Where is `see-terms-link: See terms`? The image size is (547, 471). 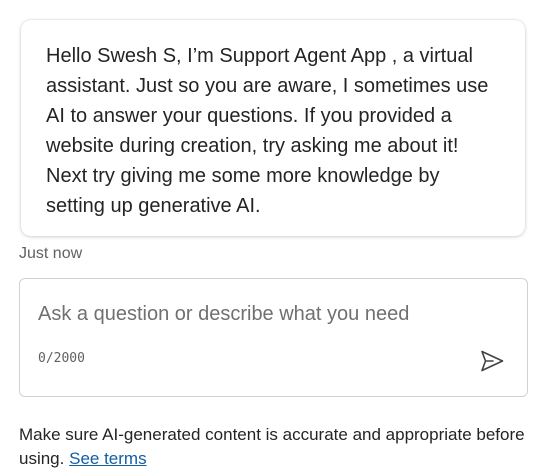
see-terms-link: See terms is located at coordinates (107, 458).